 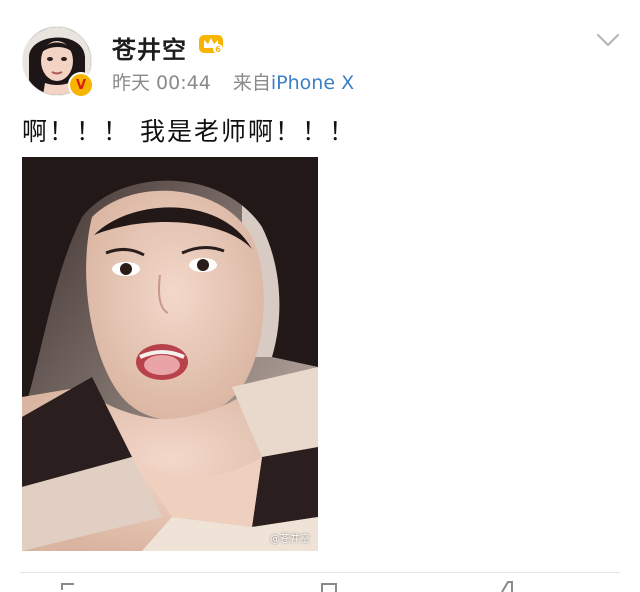 What do you see at coordinates (251, 83) in the screenshot?
I see `source-prefix: 来自` at bounding box center [251, 83].